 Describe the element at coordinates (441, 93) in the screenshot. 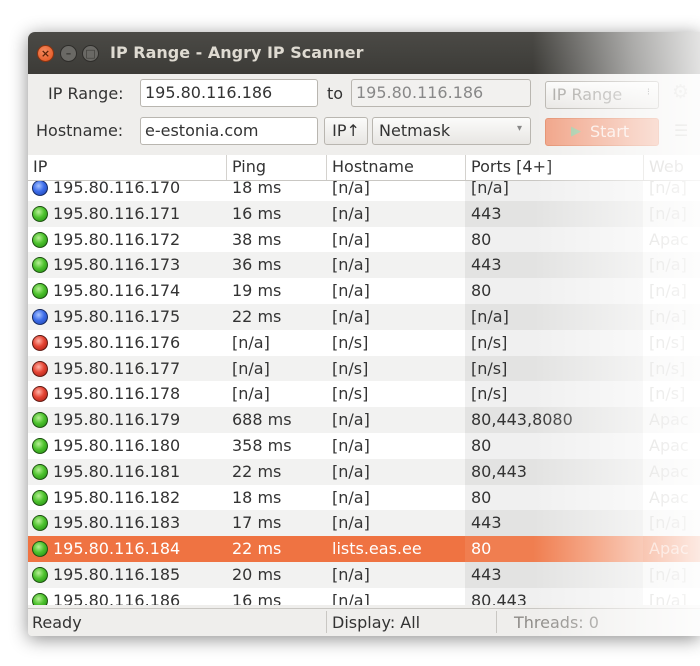

I see `ip-range-end-input: 195.80.116.186` at that location.